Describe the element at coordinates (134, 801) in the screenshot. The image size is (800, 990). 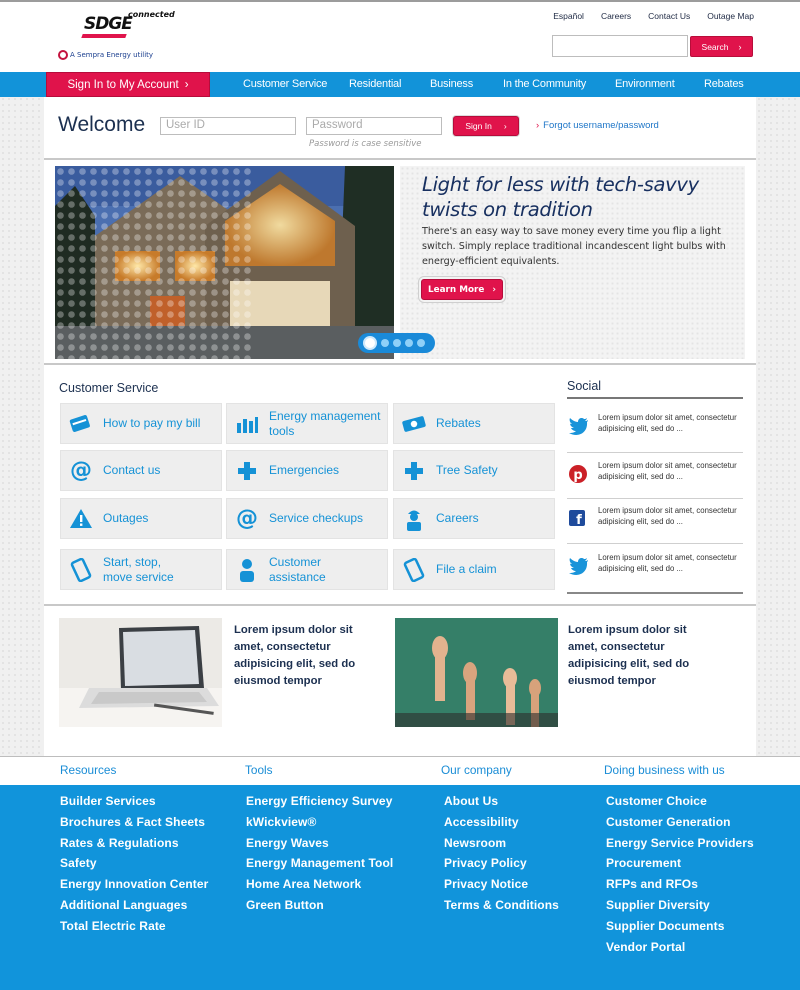
I see `footer-link: Builder Services` at that location.